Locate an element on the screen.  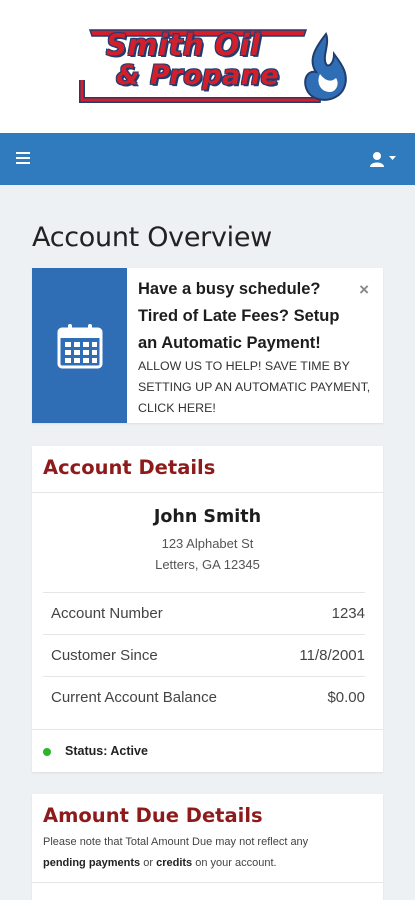
logo-text-line1: Smith Oil is located at coordinates (183, 45).